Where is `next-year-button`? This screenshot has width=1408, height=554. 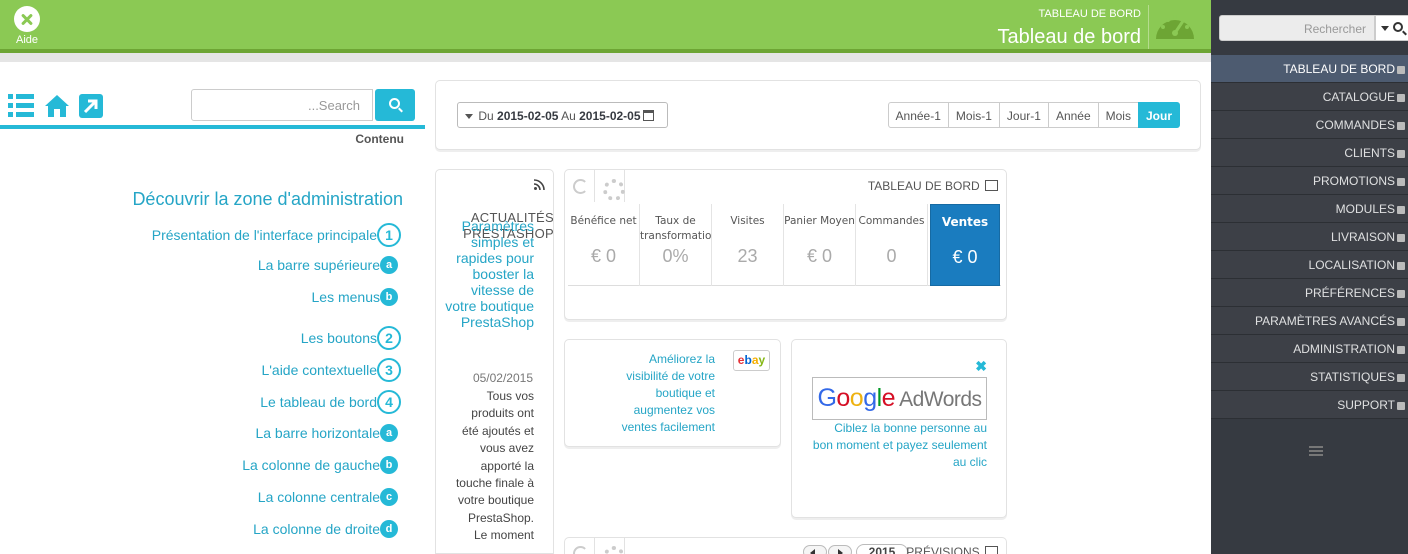
next-year-button is located at coordinates (840, 549).